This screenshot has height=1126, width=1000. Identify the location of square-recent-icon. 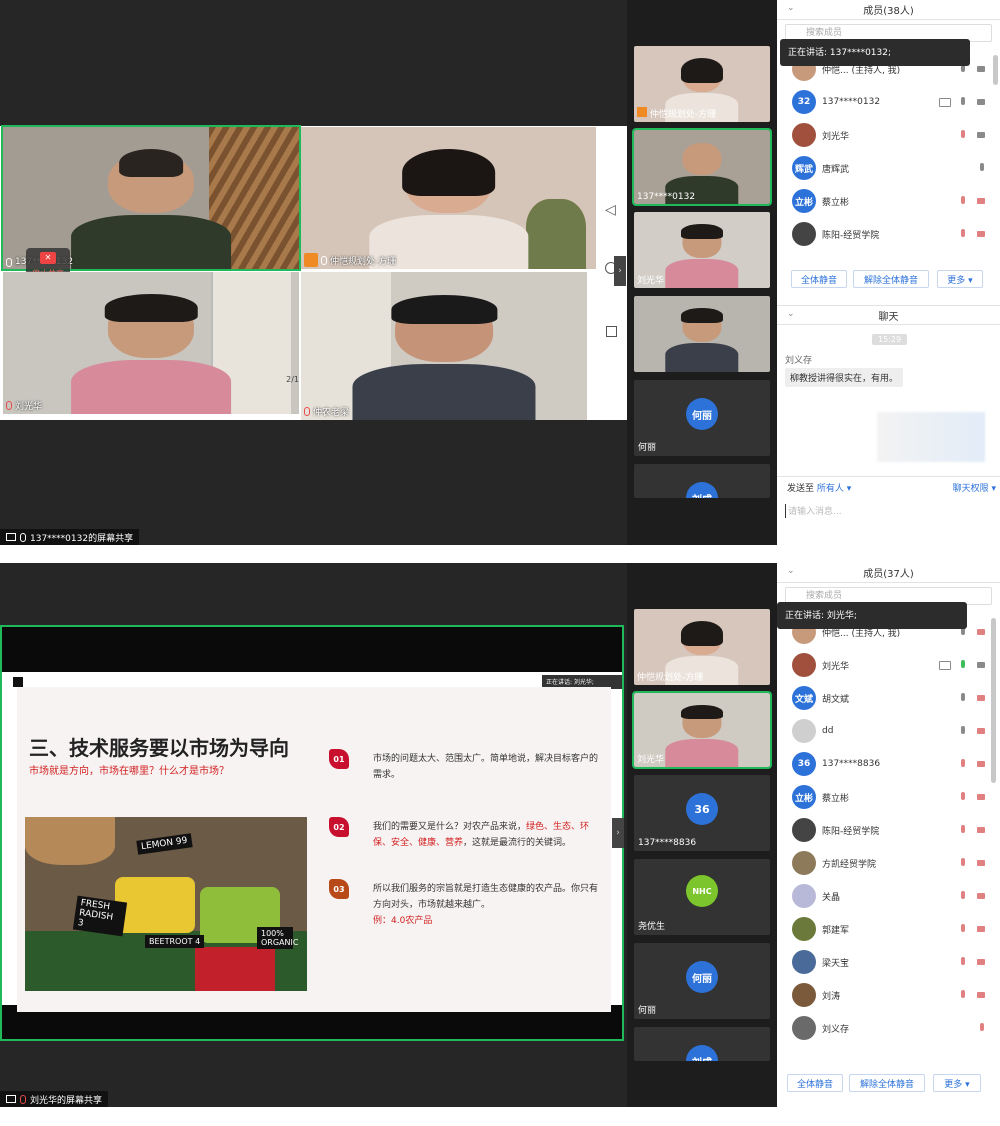
(611, 331).